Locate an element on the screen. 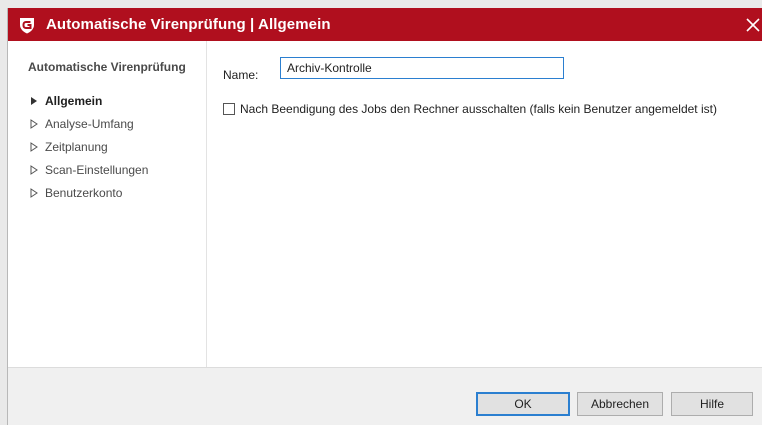  cancel-button: Abbrechen is located at coordinates (620, 404).